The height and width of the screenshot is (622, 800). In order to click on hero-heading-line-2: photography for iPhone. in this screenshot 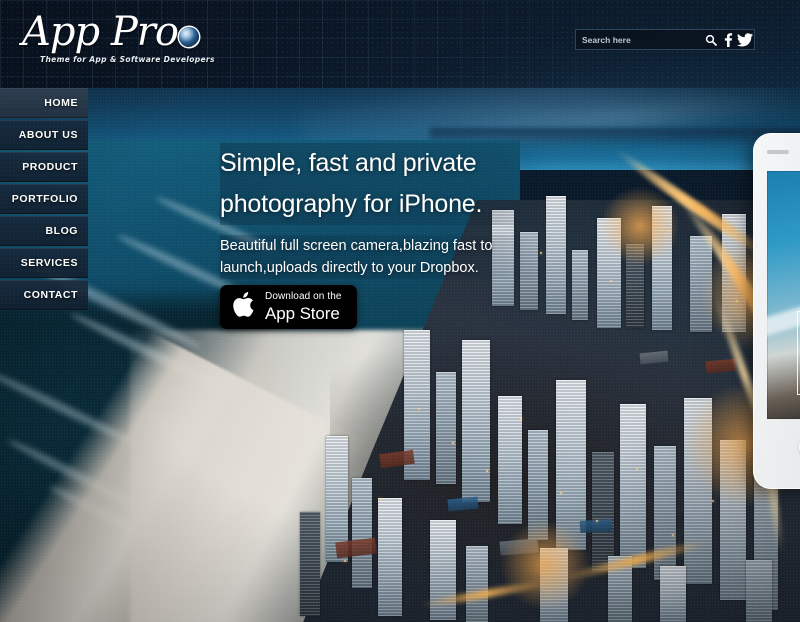, I will do `click(385, 204)`.